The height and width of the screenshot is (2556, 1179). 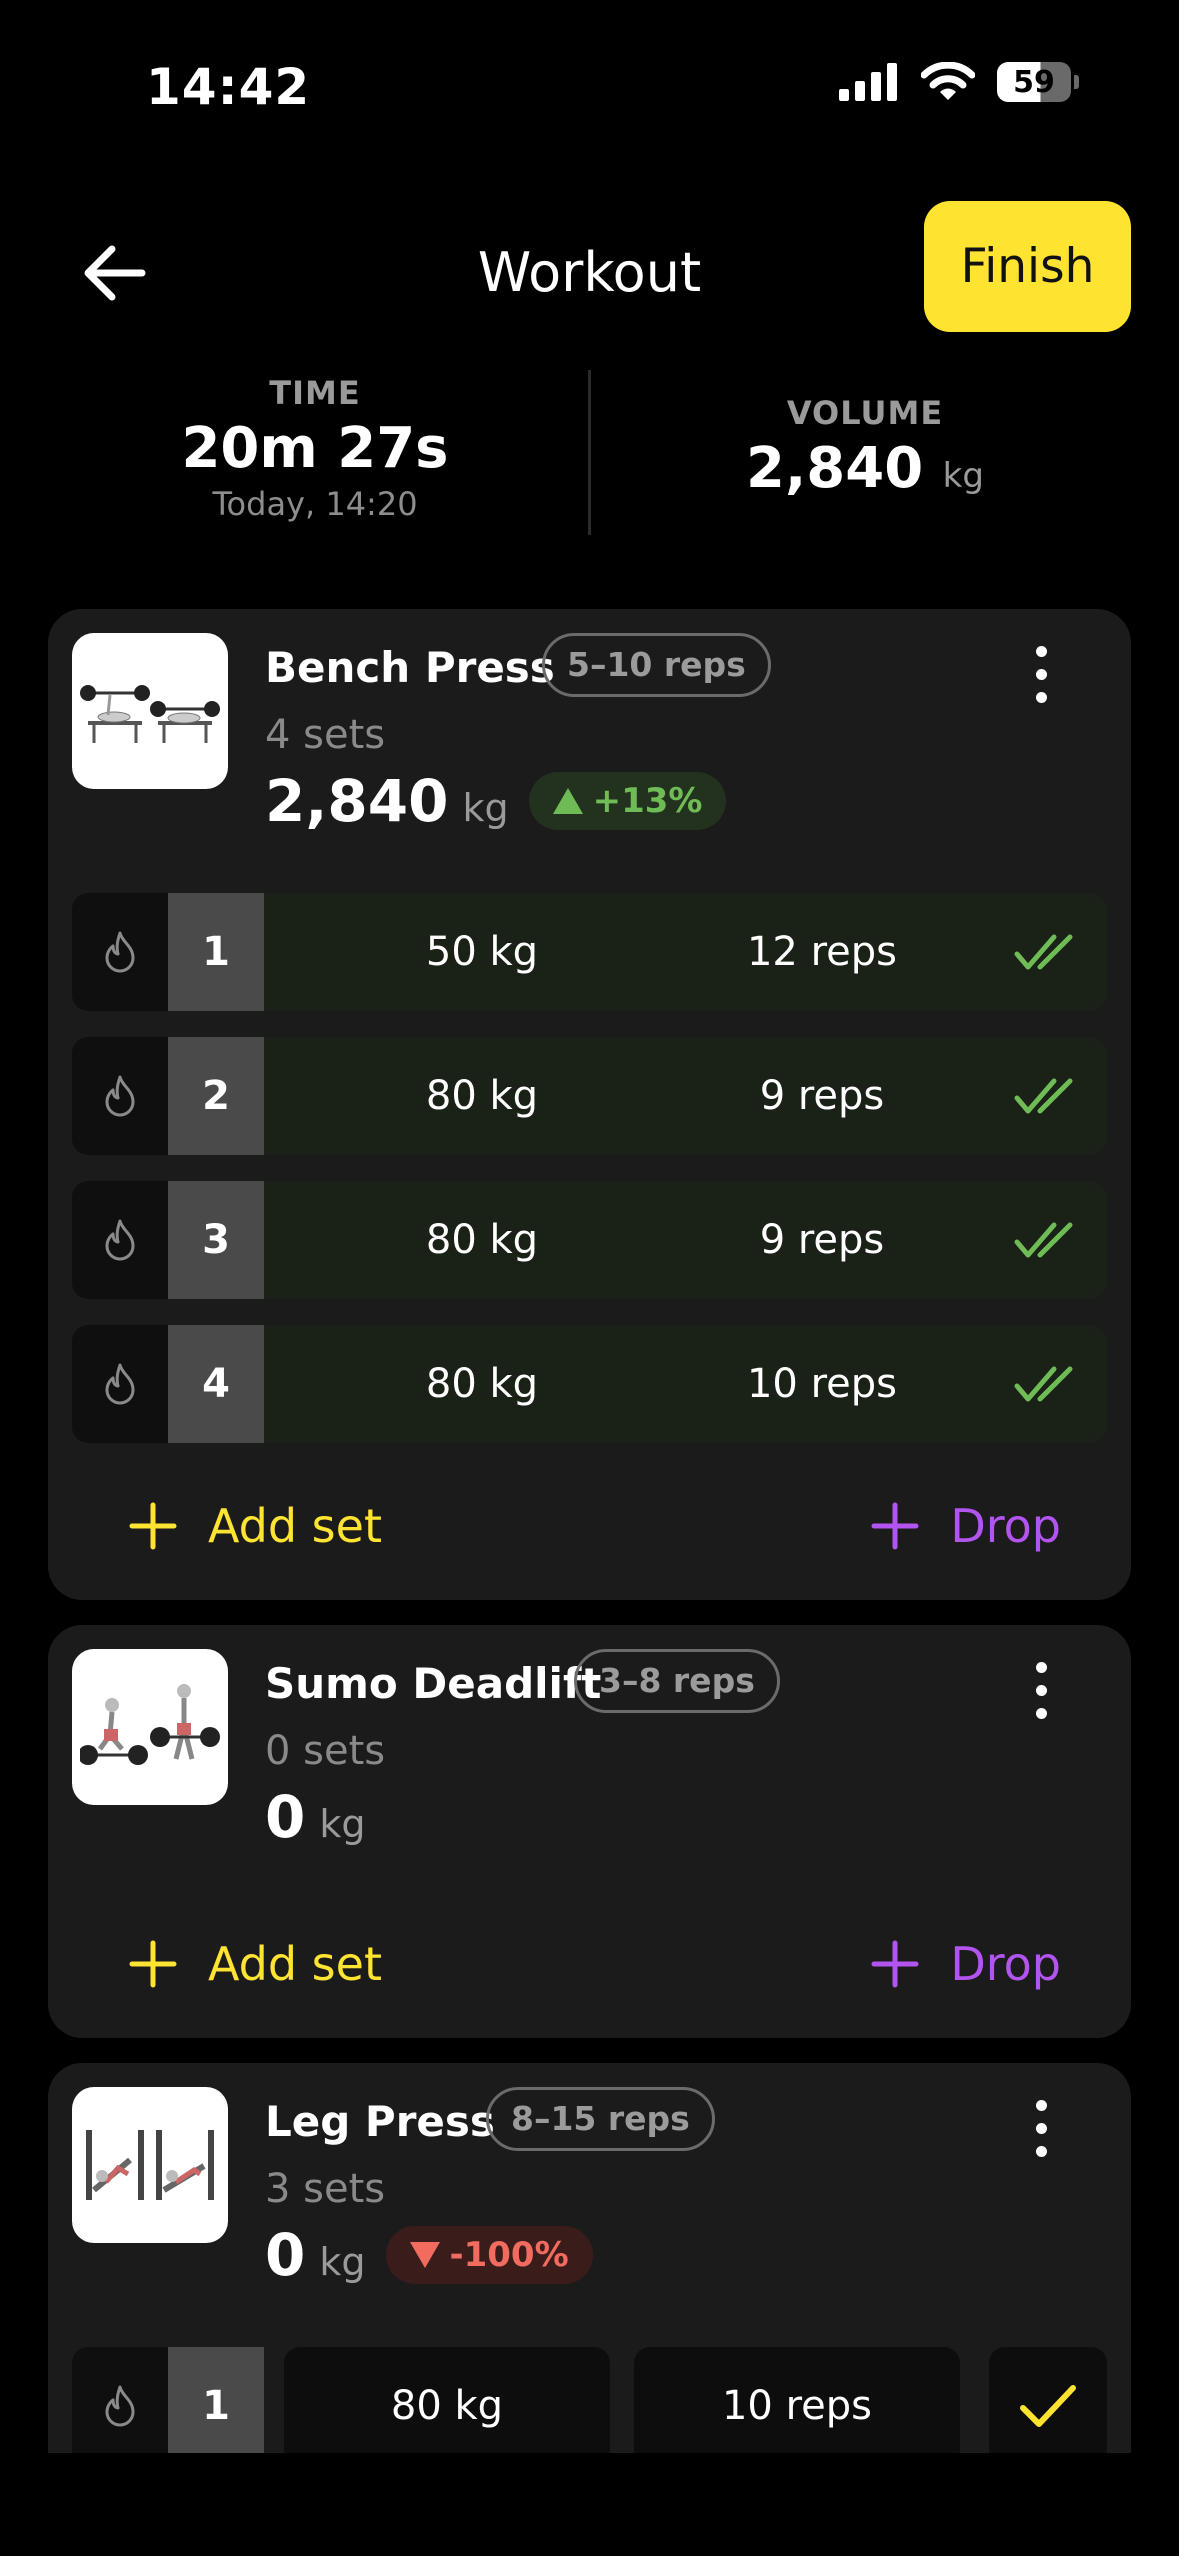 I want to click on status-icons: 59, so click(x=959, y=82).